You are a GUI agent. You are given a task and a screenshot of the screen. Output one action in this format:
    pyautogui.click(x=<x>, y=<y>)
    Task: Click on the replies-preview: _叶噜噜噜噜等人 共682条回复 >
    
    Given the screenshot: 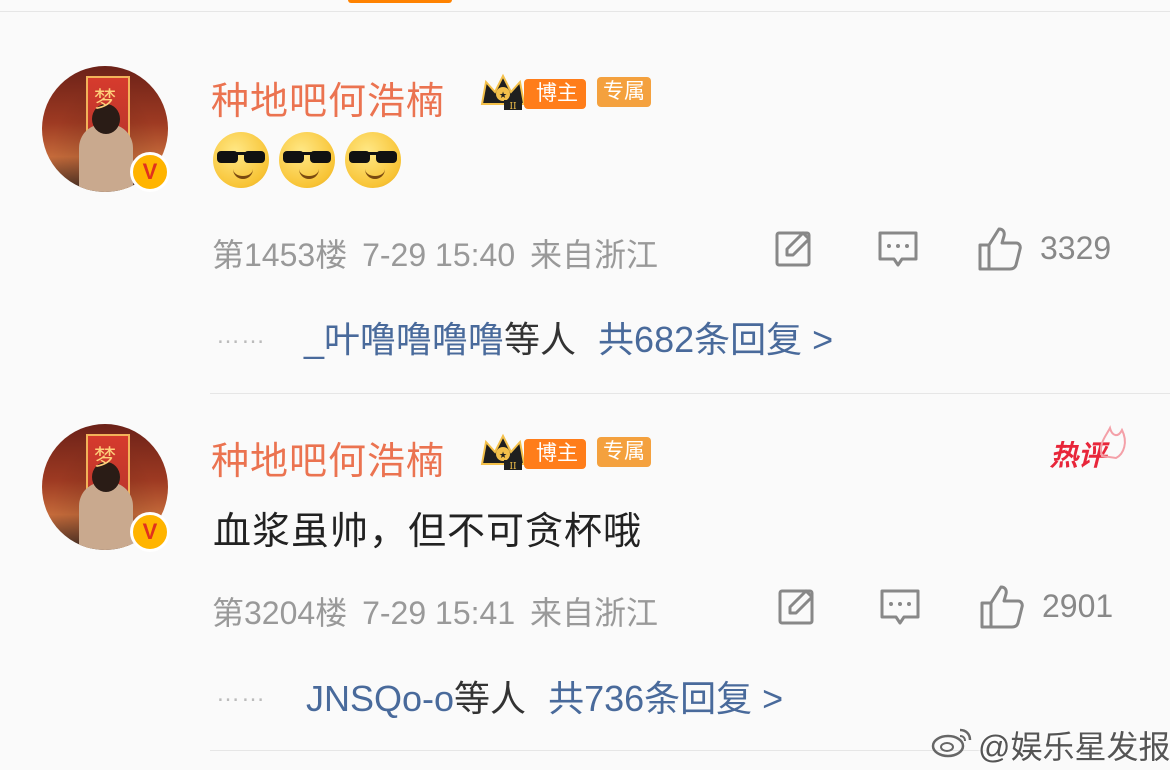 What is the action you would take?
    pyautogui.click(x=568, y=337)
    